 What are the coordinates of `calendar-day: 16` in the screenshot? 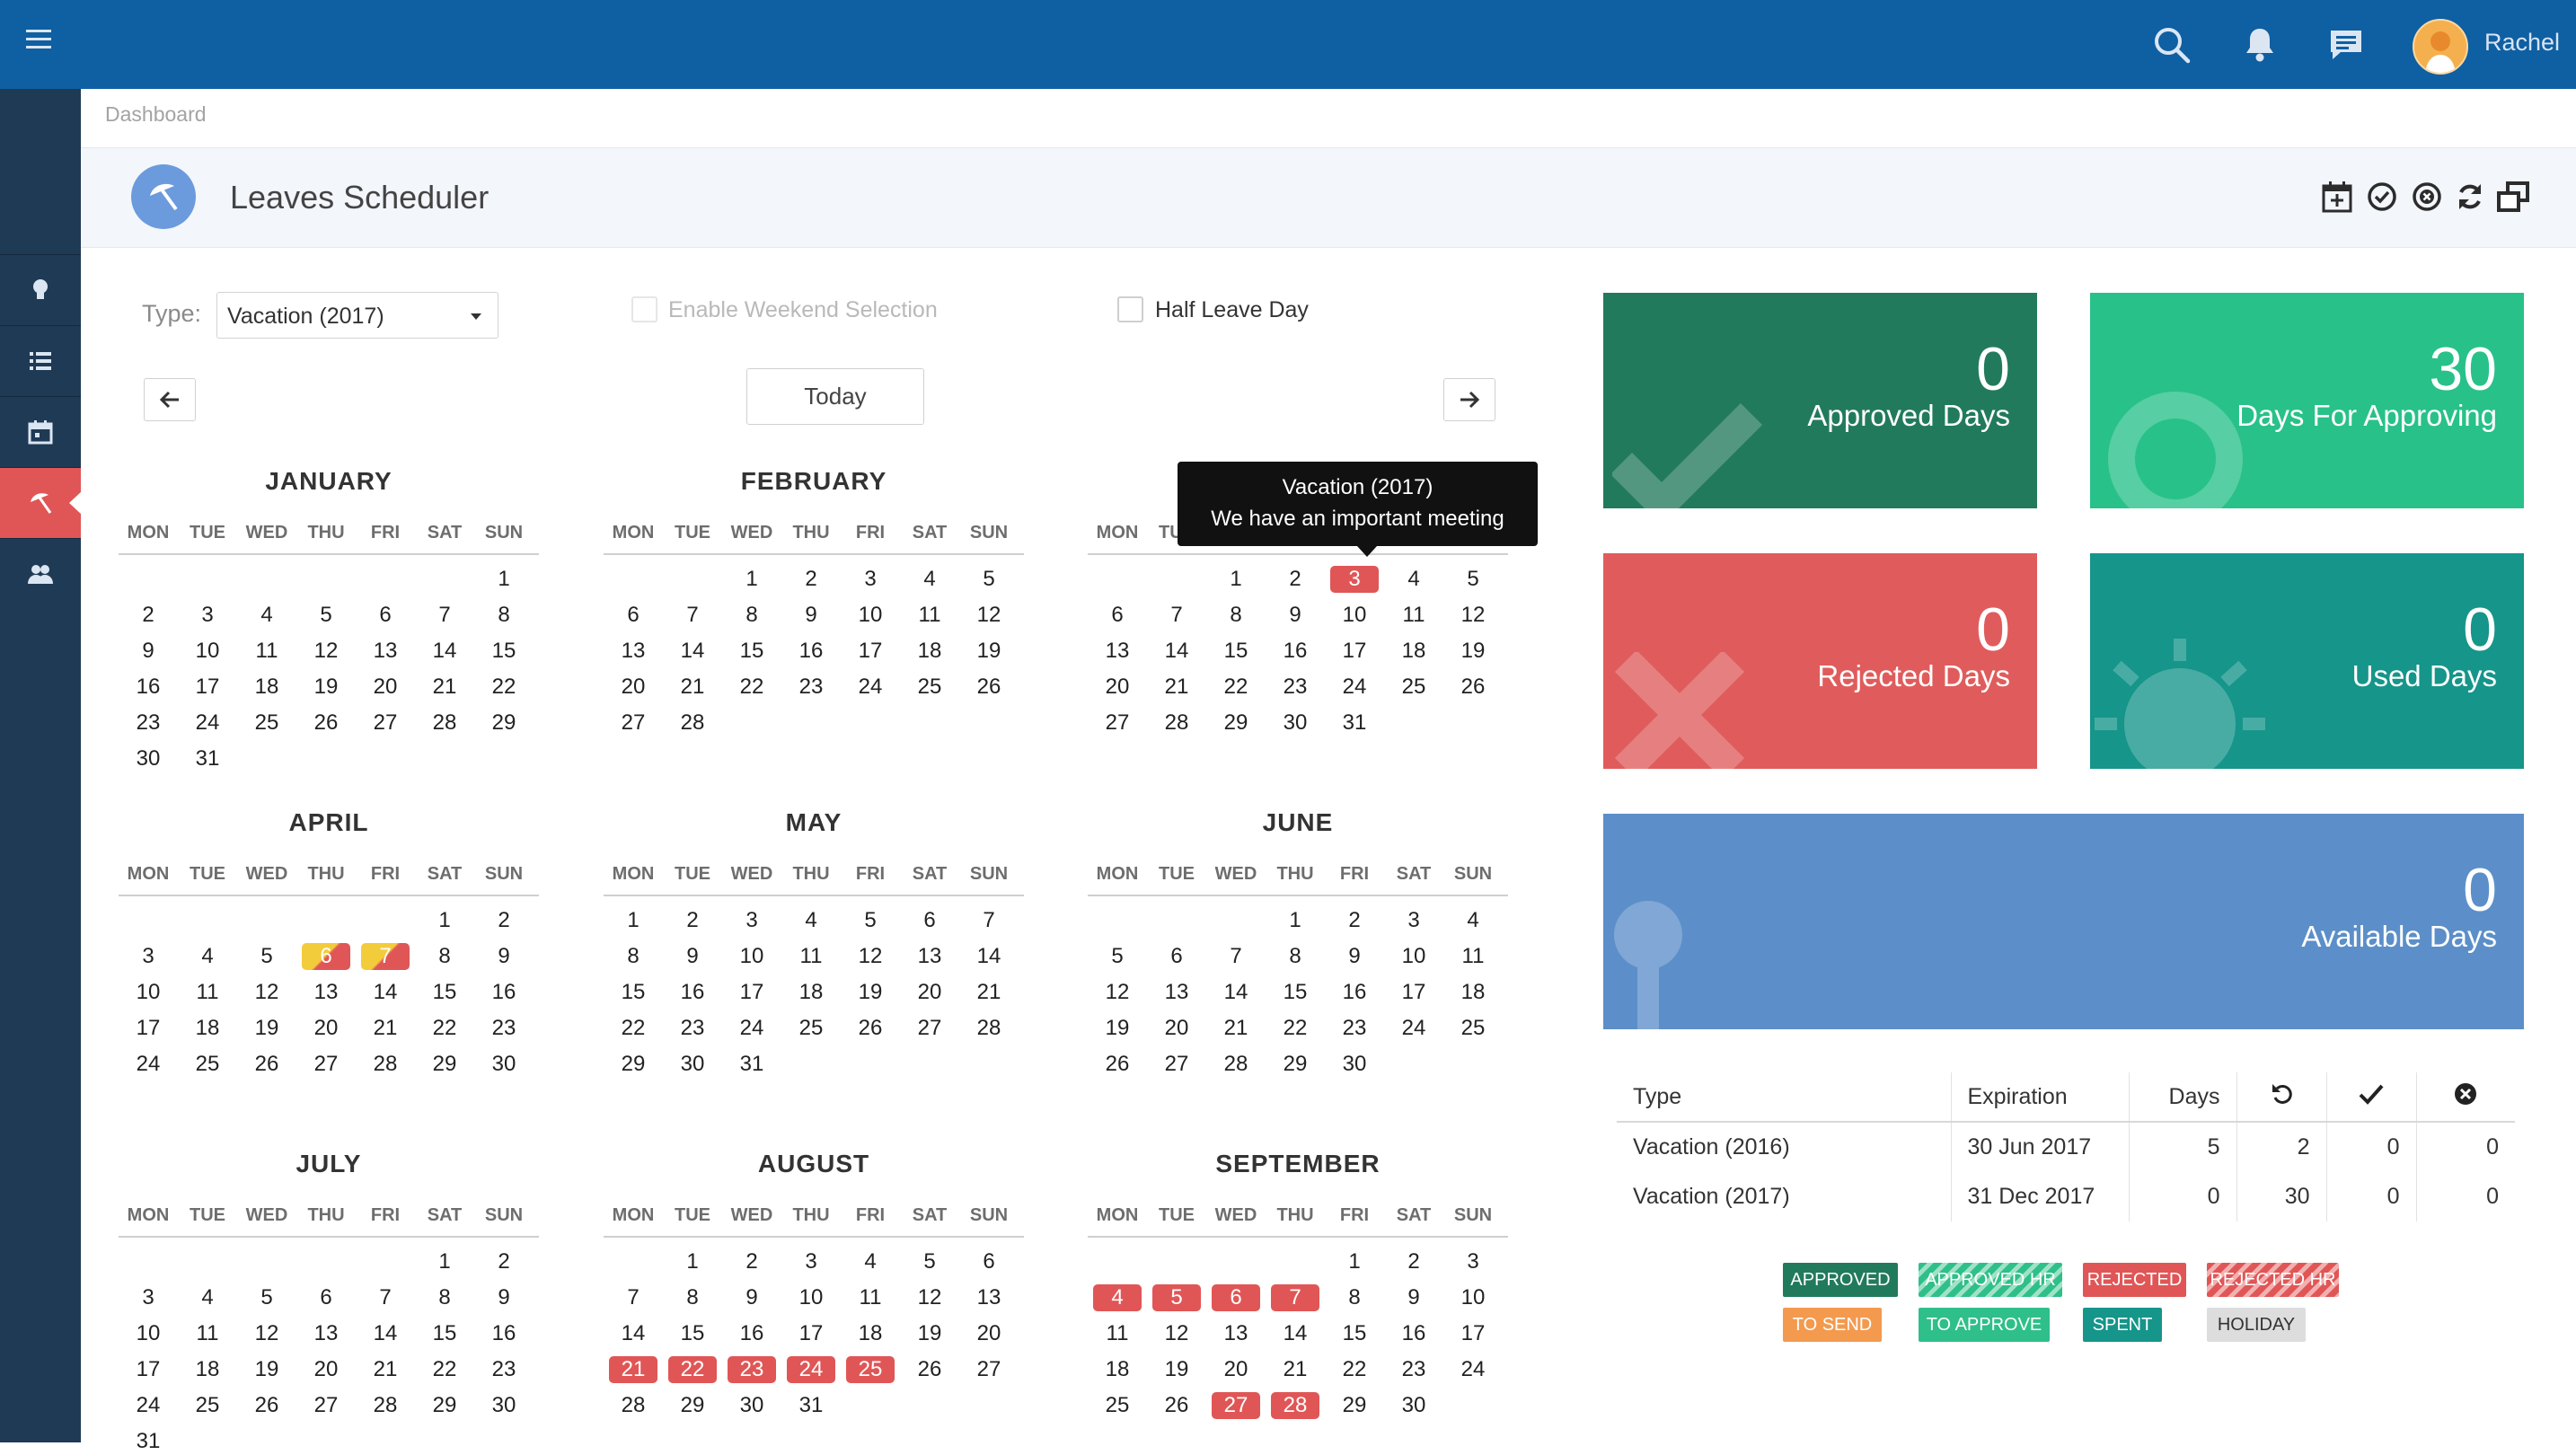 It's located at (504, 993).